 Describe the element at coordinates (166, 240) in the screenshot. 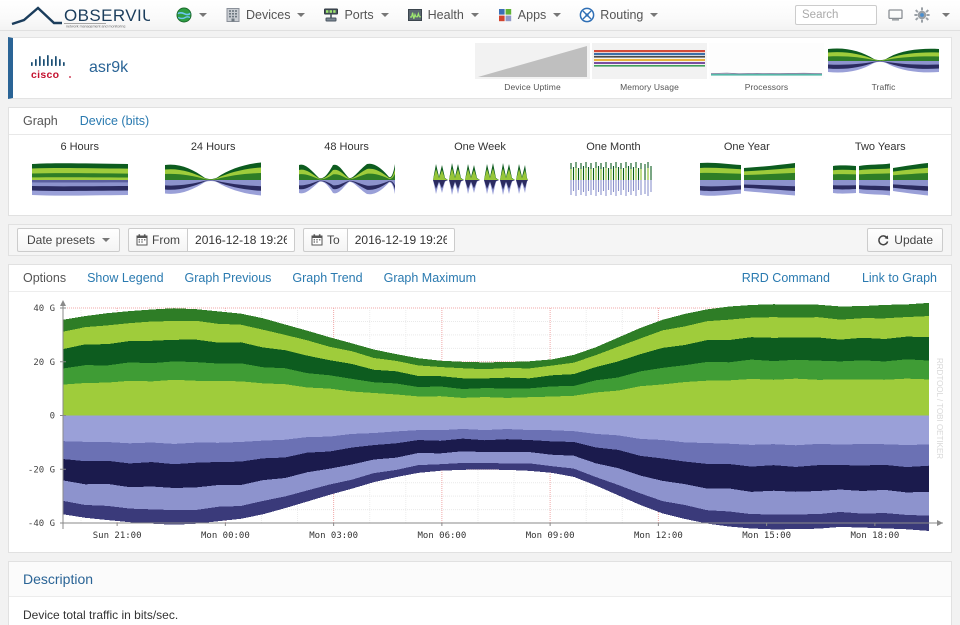

I see `from-label: From` at that location.